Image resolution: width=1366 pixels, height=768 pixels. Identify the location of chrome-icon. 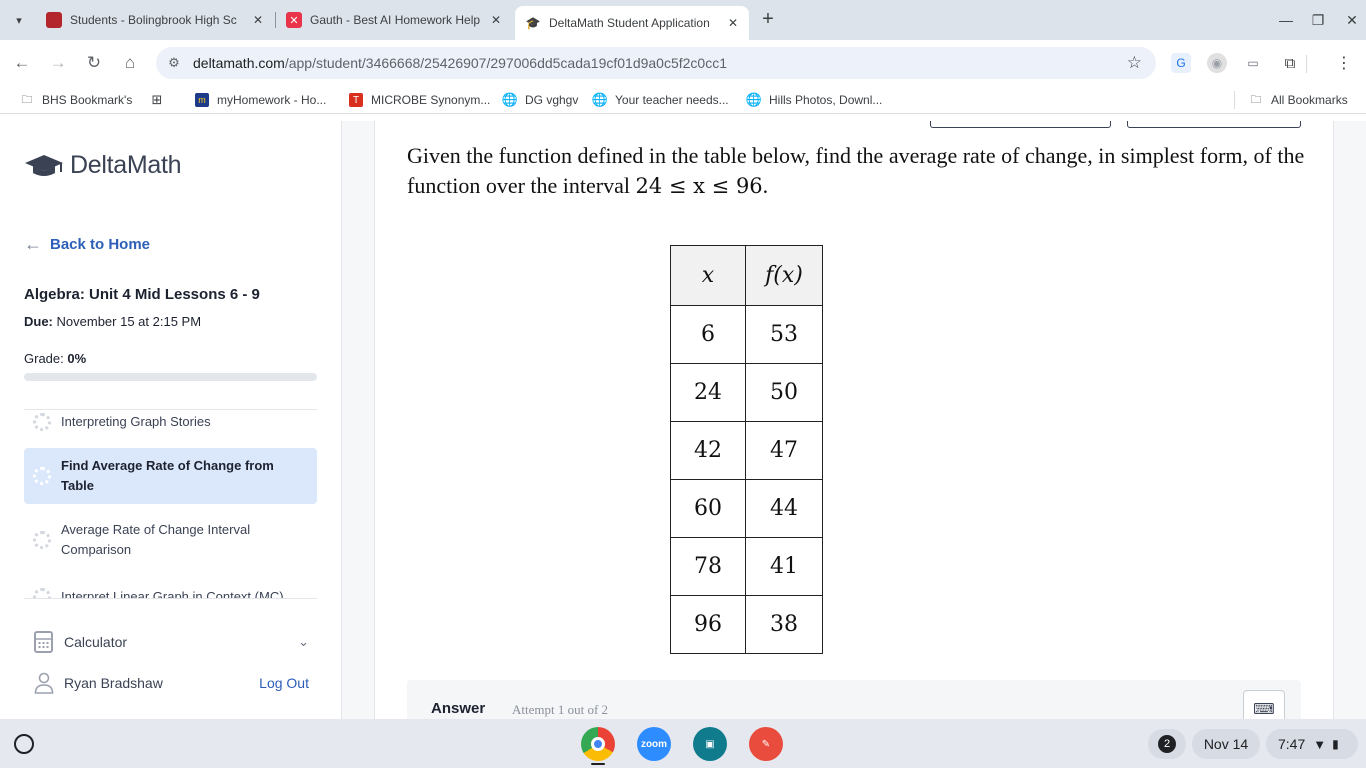
(598, 744).